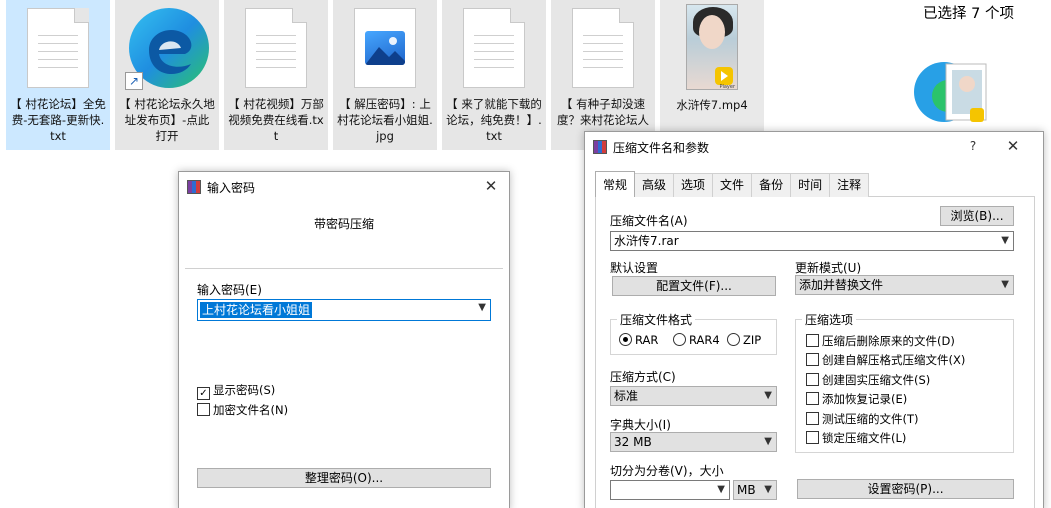 The width and height of the screenshot is (1051, 508). What do you see at coordinates (167, 48) in the screenshot?
I see `edge-shortcut-icon: ↗` at bounding box center [167, 48].